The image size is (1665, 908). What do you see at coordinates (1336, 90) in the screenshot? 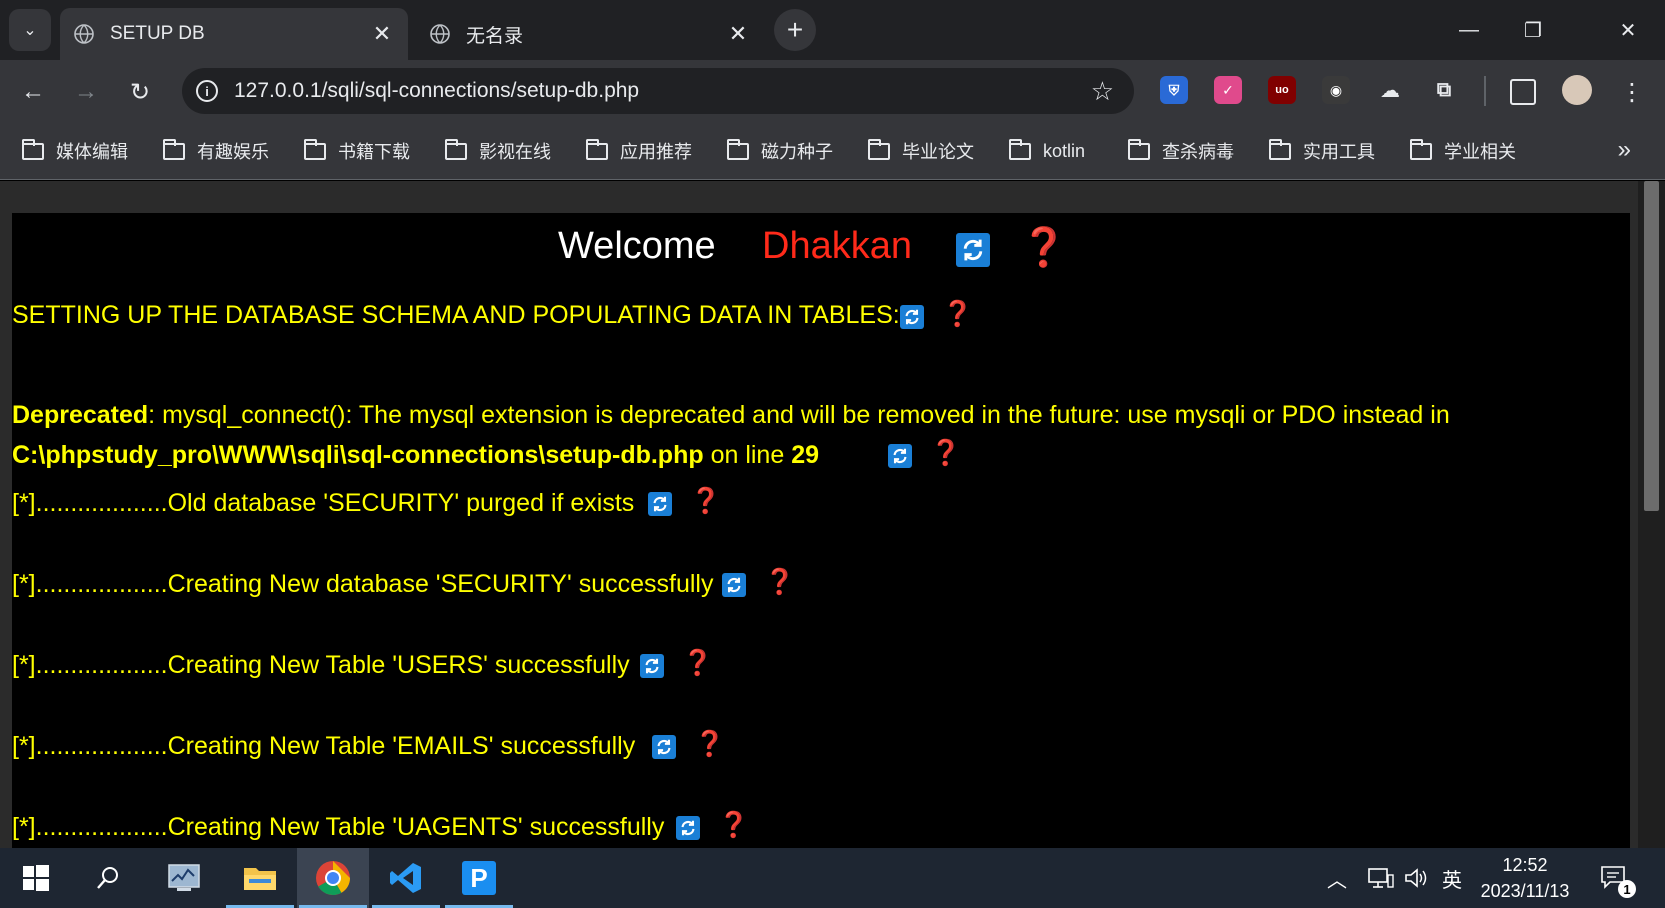
I see `spy-extension-icon: ◉` at bounding box center [1336, 90].